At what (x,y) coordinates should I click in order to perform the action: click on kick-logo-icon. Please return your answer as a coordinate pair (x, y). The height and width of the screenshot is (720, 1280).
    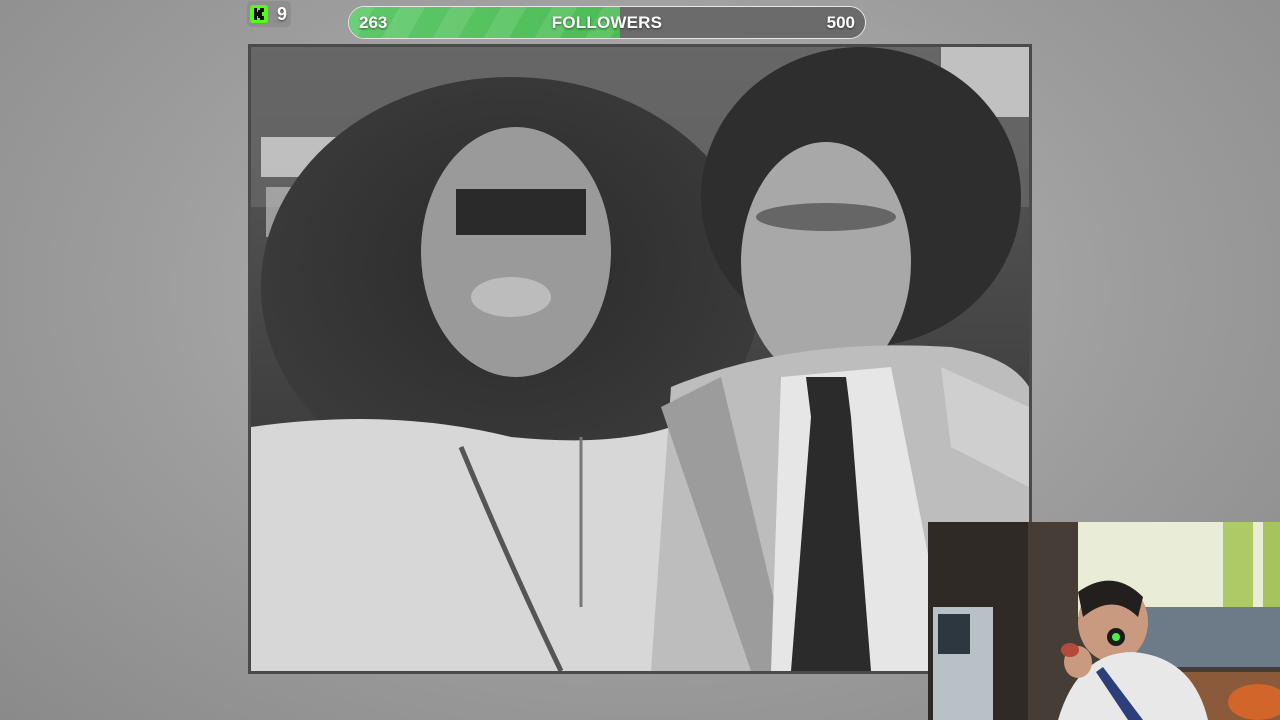
    Looking at the image, I should click on (259, 14).